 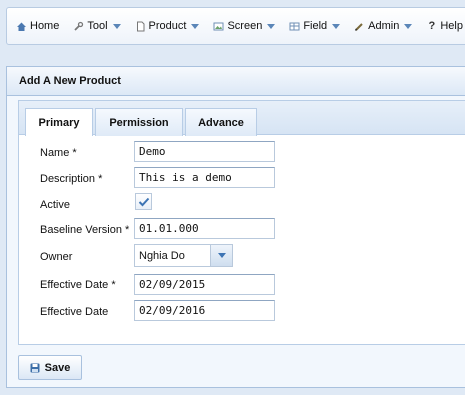 I want to click on pencil-icon, so click(x=359, y=26).